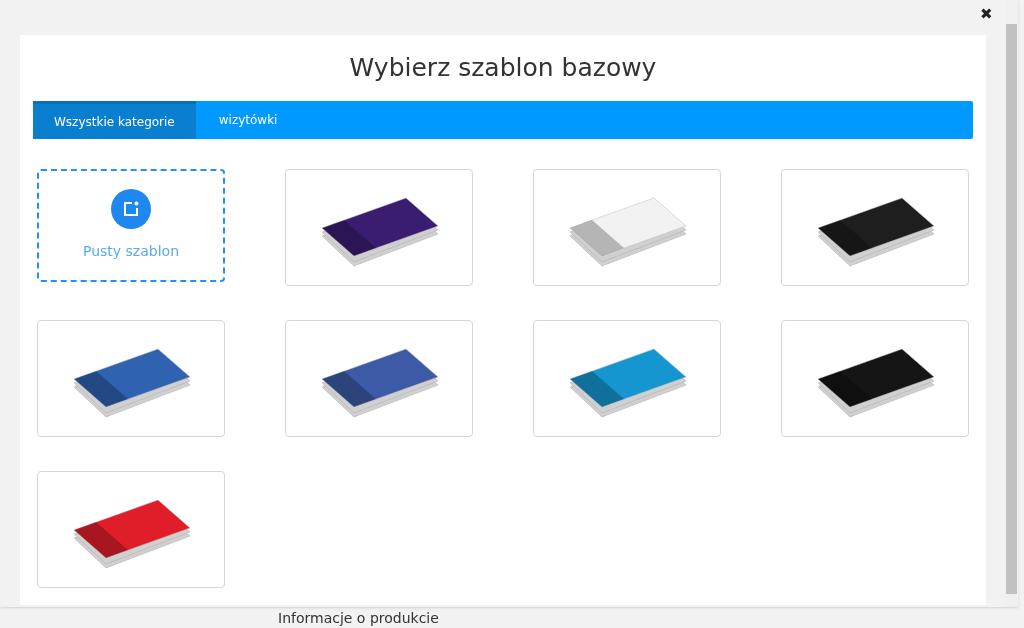  I want to click on blank-template-tile: Pusty szablon, so click(131, 225).